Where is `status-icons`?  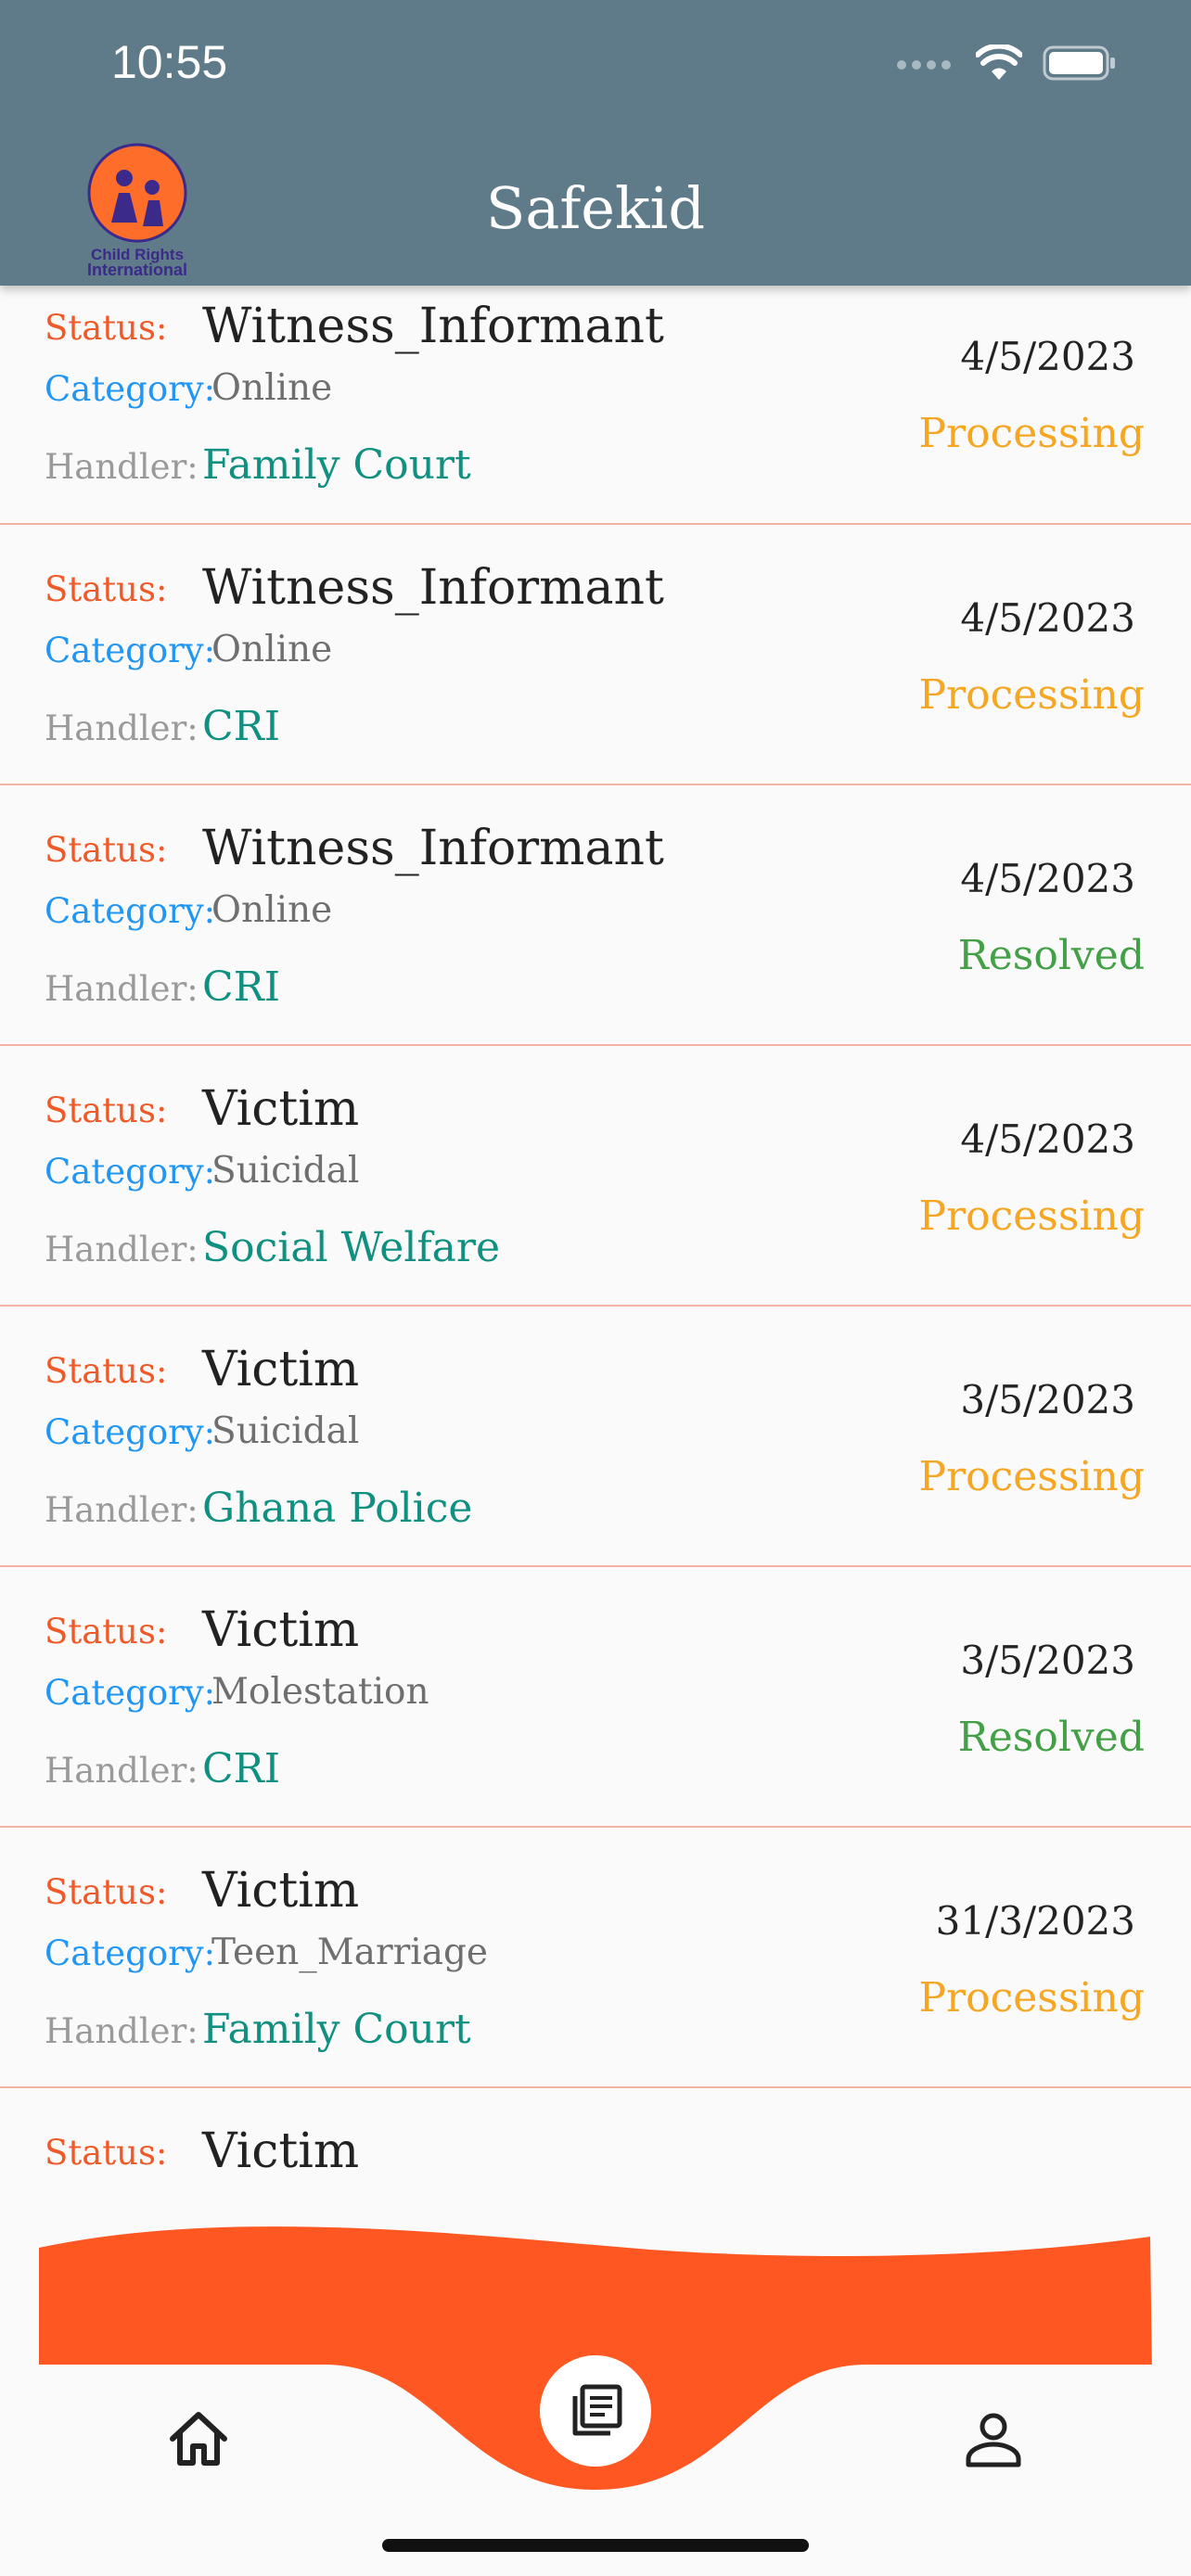
status-icons is located at coordinates (1007, 64).